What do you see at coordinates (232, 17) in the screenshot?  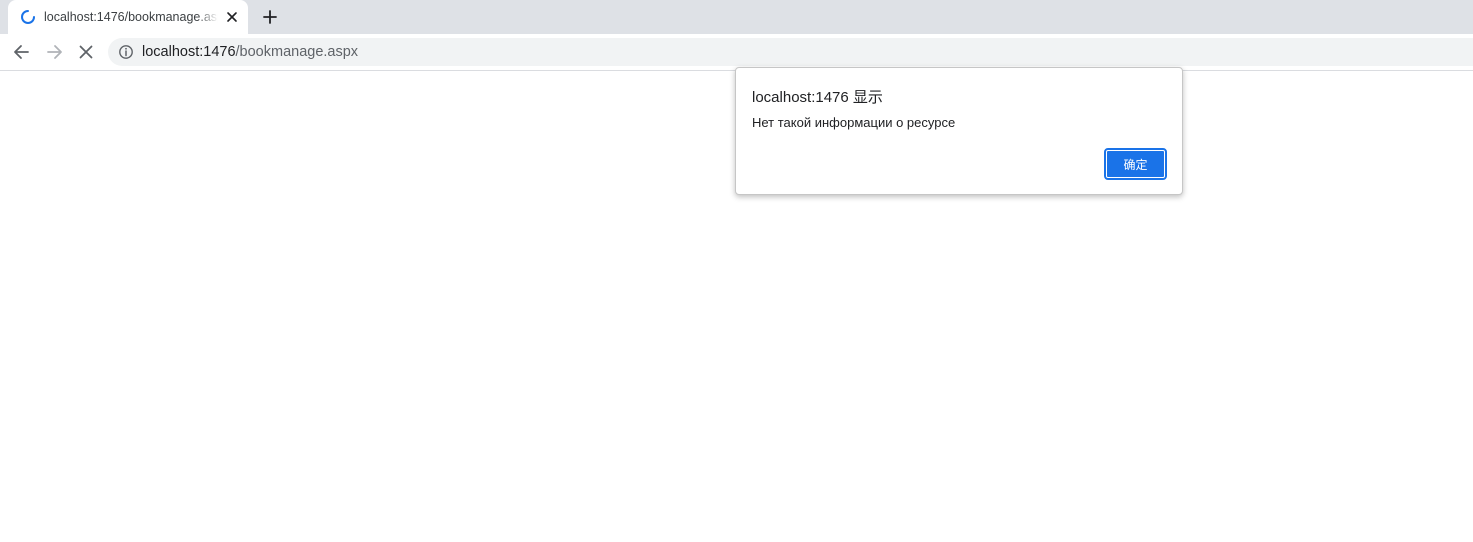 I see `close-icon` at bounding box center [232, 17].